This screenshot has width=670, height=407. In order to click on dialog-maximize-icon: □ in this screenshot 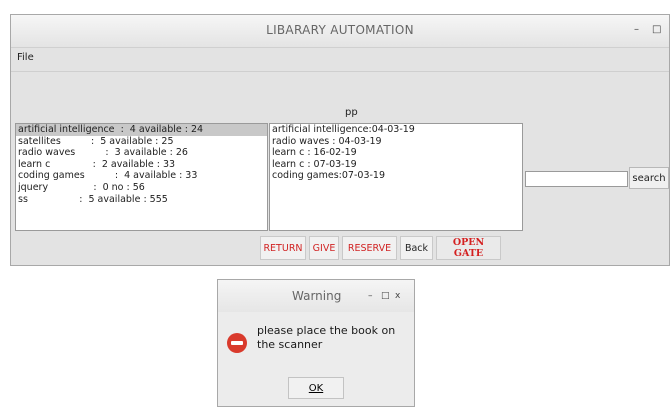, I will do `click(385, 296)`.